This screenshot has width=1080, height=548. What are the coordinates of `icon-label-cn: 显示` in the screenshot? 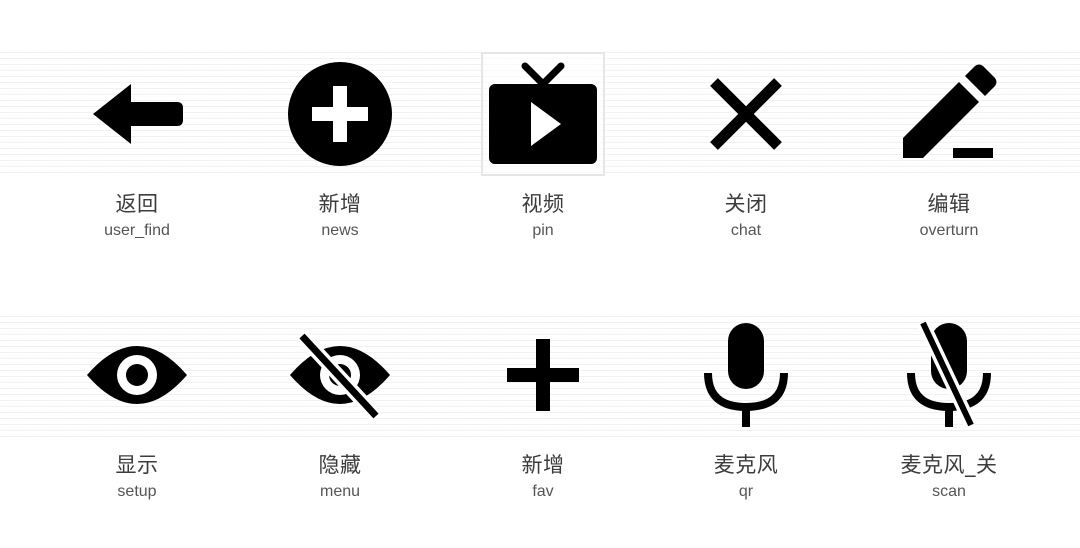 It's located at (137, 465).